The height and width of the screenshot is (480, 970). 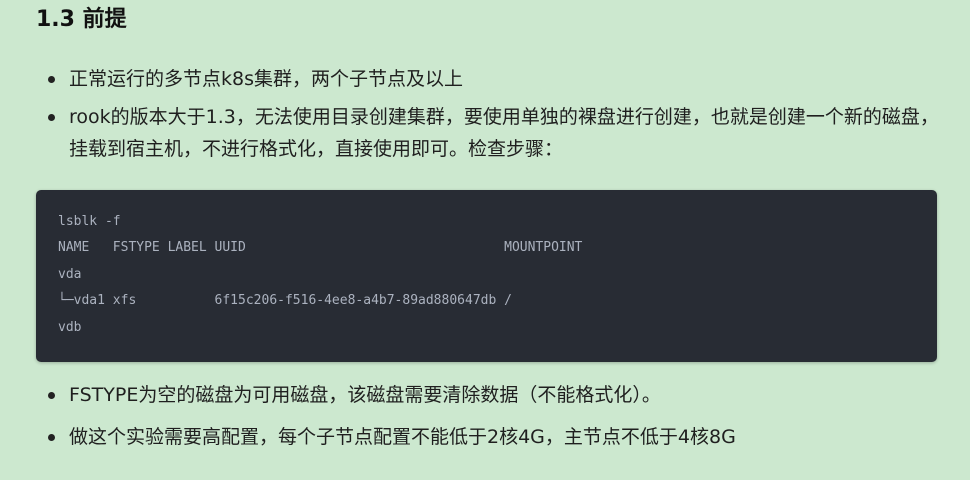 What do you see at coordinates (81, 19) in the screenshot?
I see `section-heading: 1.3 前提` at bounding box center [81, 19].